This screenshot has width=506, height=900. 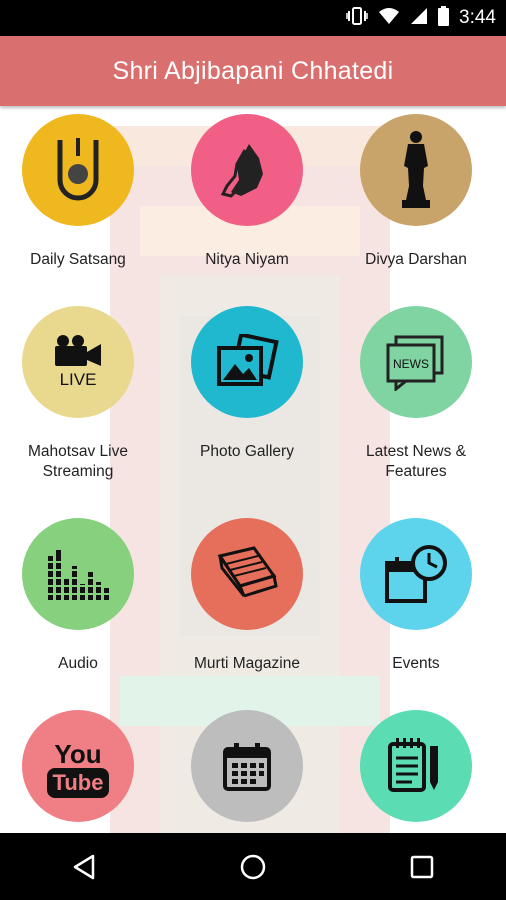 What do you see at coordinates (78, 170) in the screenshot?
I see `satsang-icon` at bounding box center [78, 170].